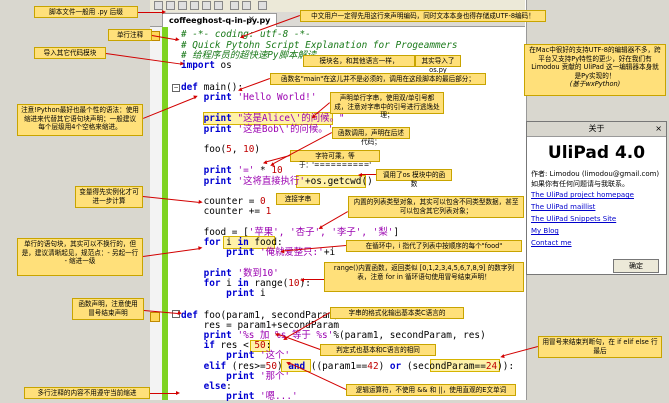 The width and height of the screenshot is (669, 403). Describe the element at coordinates (580, 184) in the screenshot. I see `feedback-line: 如果你有任何问题请与我联系。` at that location.